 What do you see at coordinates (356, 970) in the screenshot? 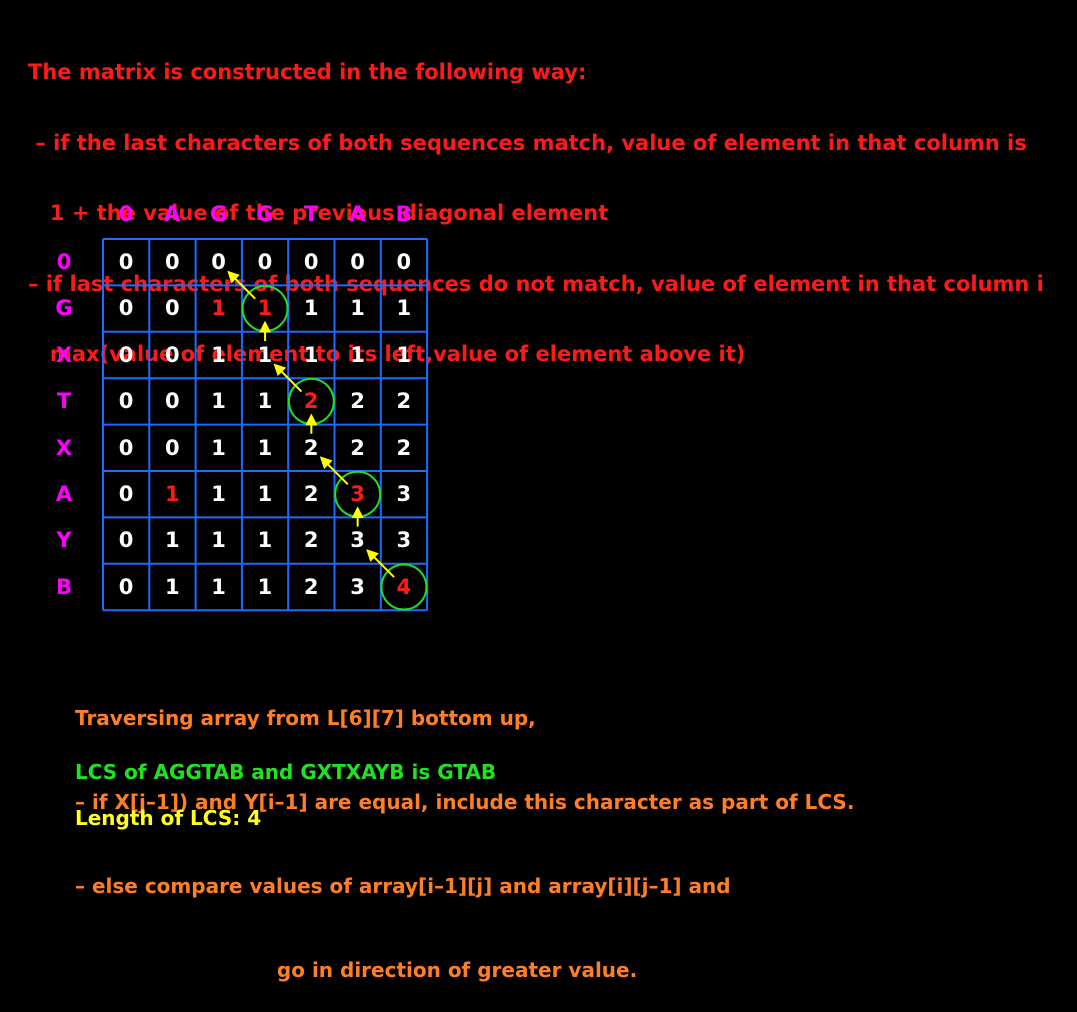
I see `explain-line: go in direction of greater value.` at bounding box center [356, 970].